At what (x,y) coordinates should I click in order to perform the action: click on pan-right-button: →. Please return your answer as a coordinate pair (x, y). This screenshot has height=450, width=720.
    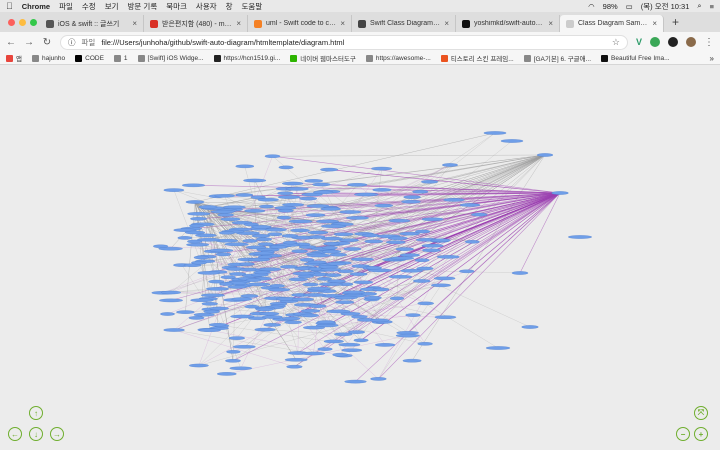
    Looking at the image, I should click on (57, 434).